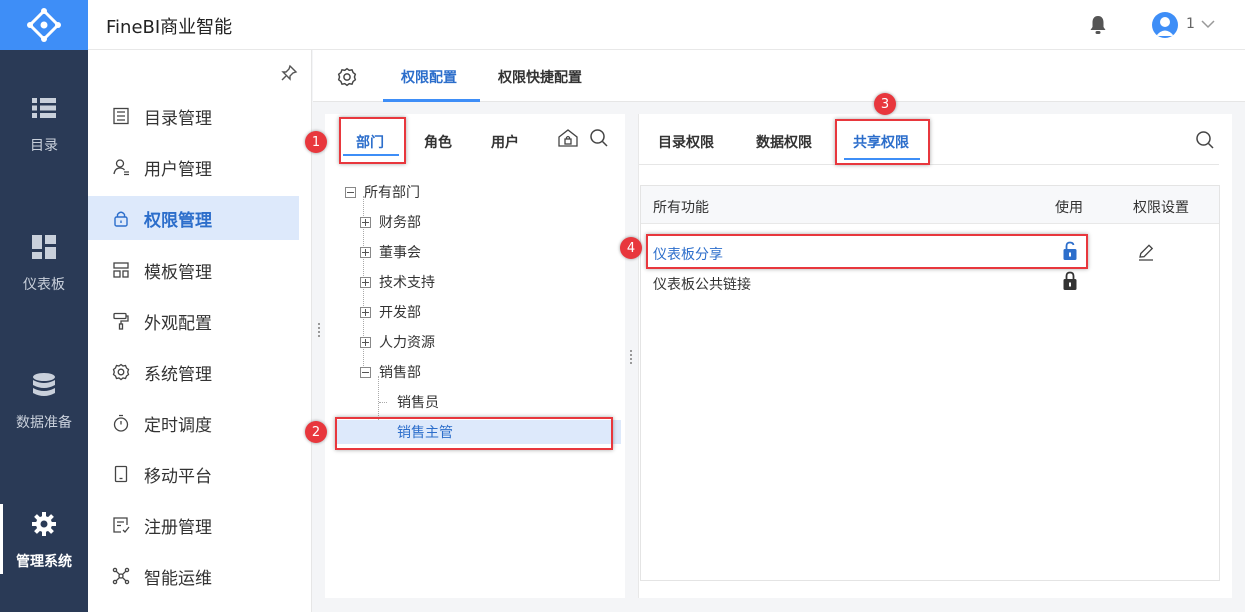  Describe the element at coordinates (784, 142) in the screenshot. I see `tab-data-permission: 数据权限` at that location.